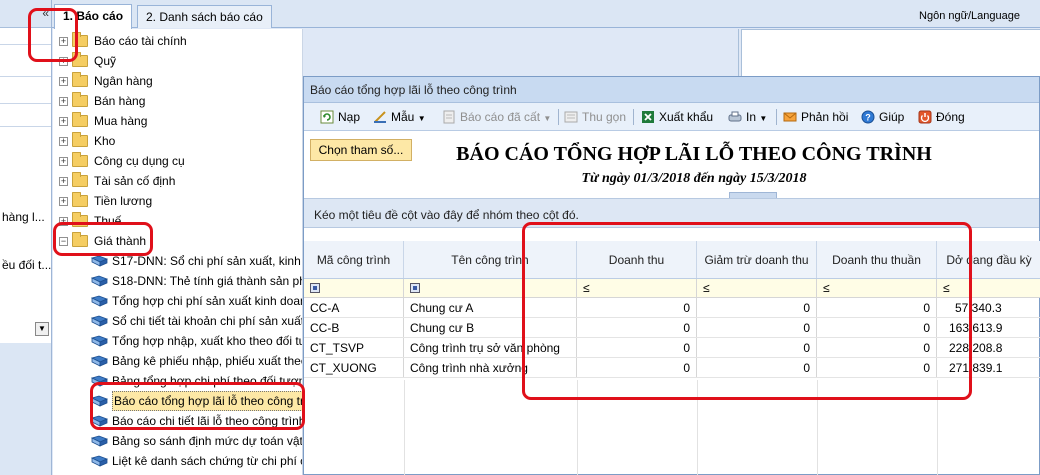 This screenshot has height=475, width=1040. Describe the element at coordinates (969, 16) in the screenshot. I see `language-link: Ngôn ngữ/Language` at that location.